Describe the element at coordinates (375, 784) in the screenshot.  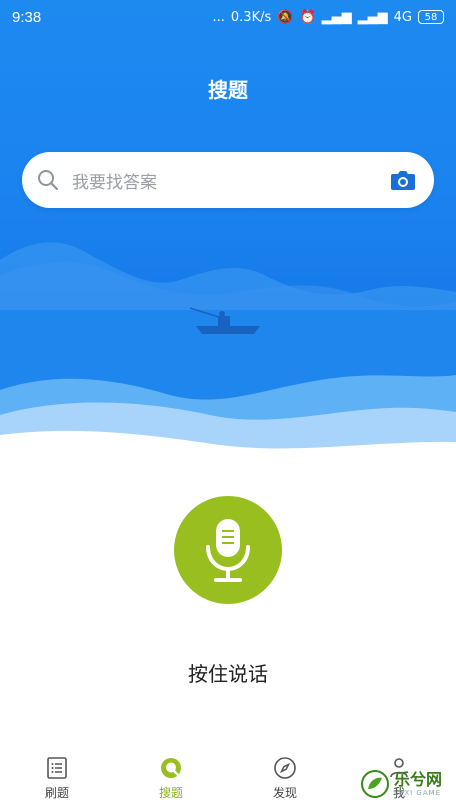
I see `watermark-logo-icon` at that location.